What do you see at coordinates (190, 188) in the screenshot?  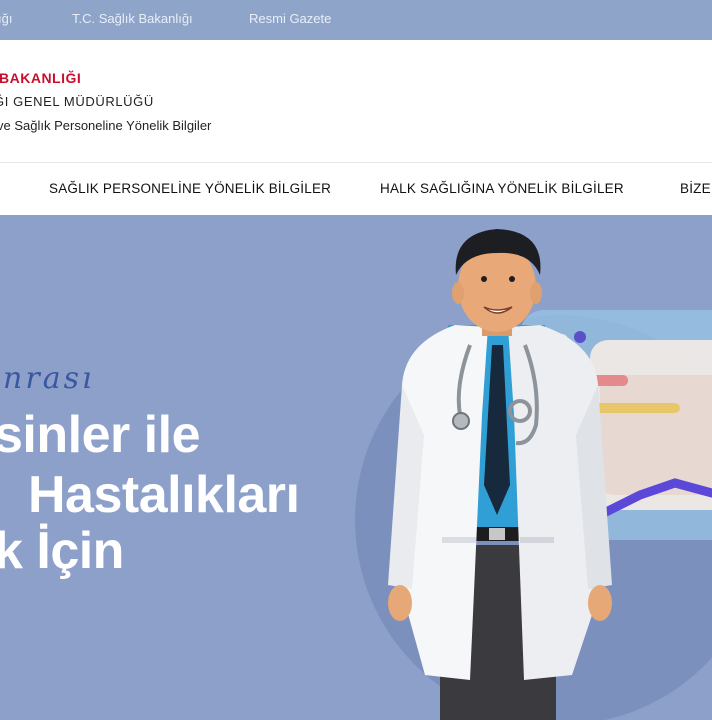 I see `nav-item-health-personnel: SAĞLIK PERSONELİNE YÖNELİK BİLGİLER` at bounding box center [190, 188].